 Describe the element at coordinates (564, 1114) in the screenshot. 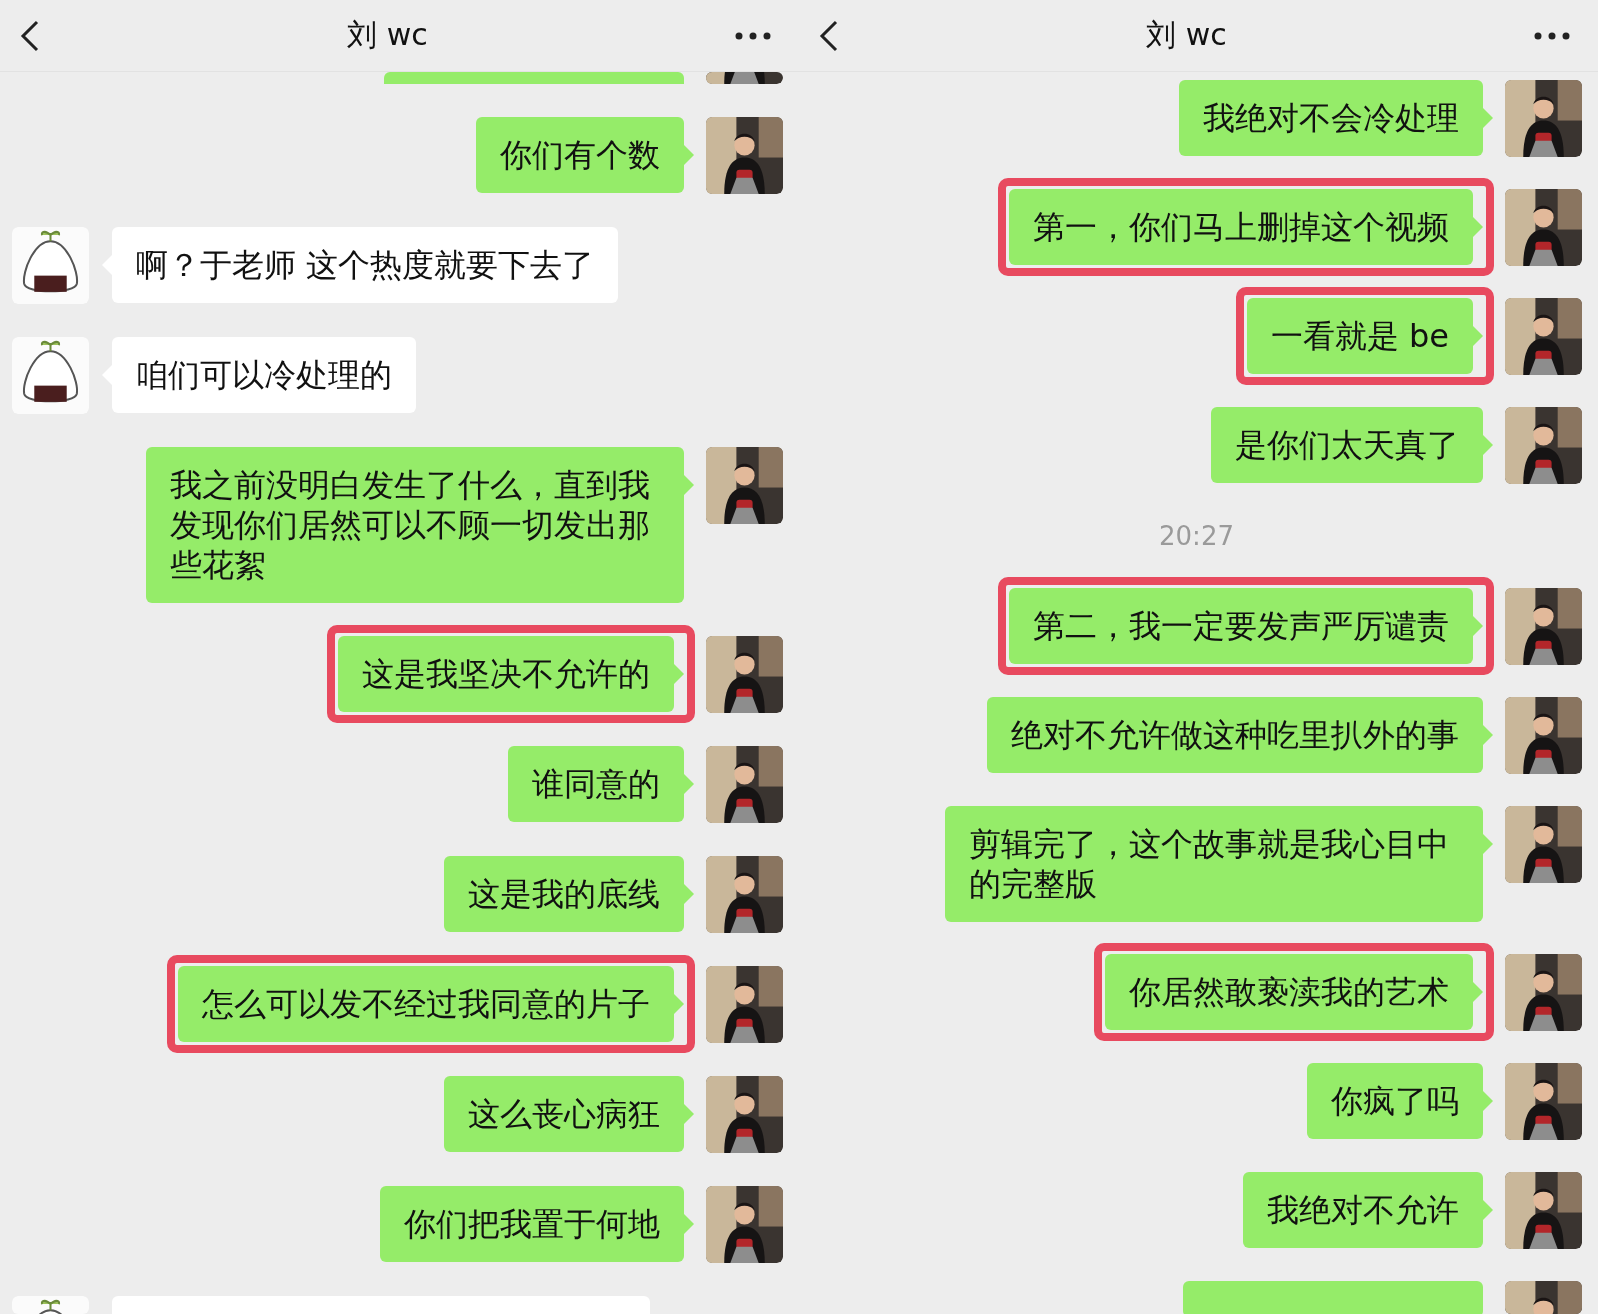

I see `message-bubble: 这么丧心病狂` at that location.